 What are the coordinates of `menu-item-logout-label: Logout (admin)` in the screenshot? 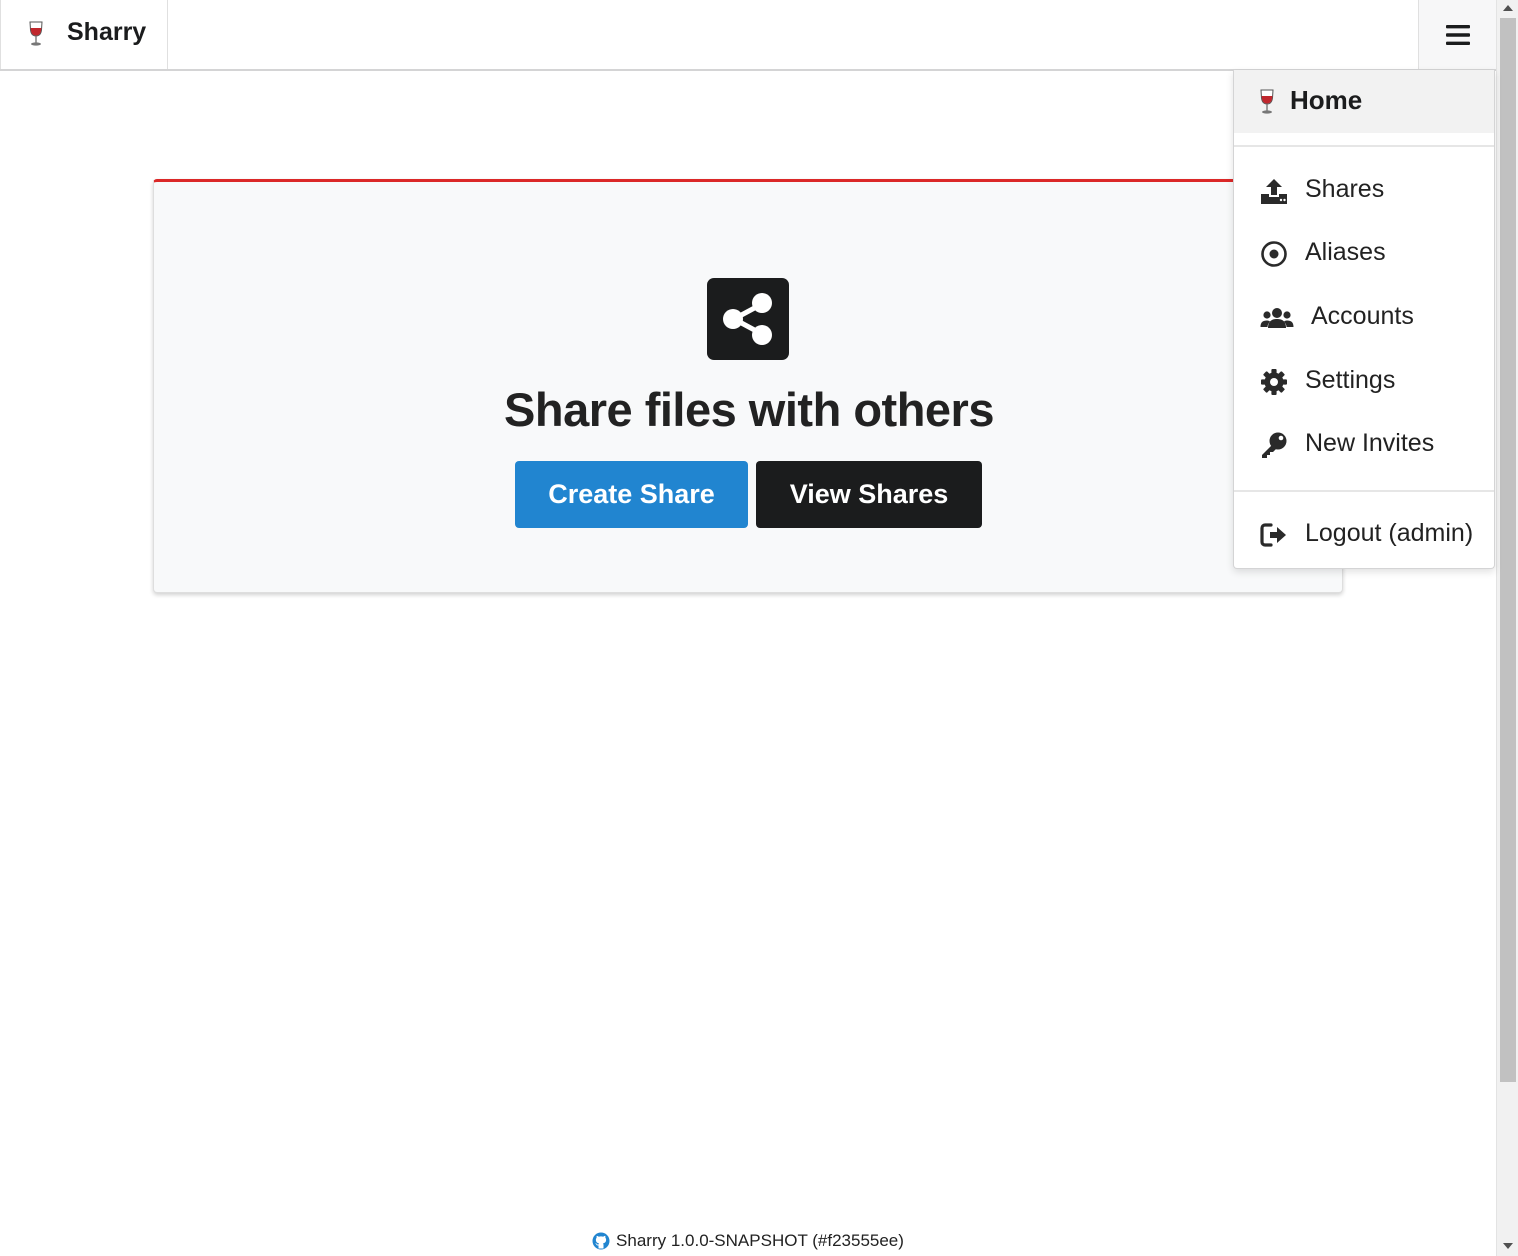 It's located at (1389, 533).